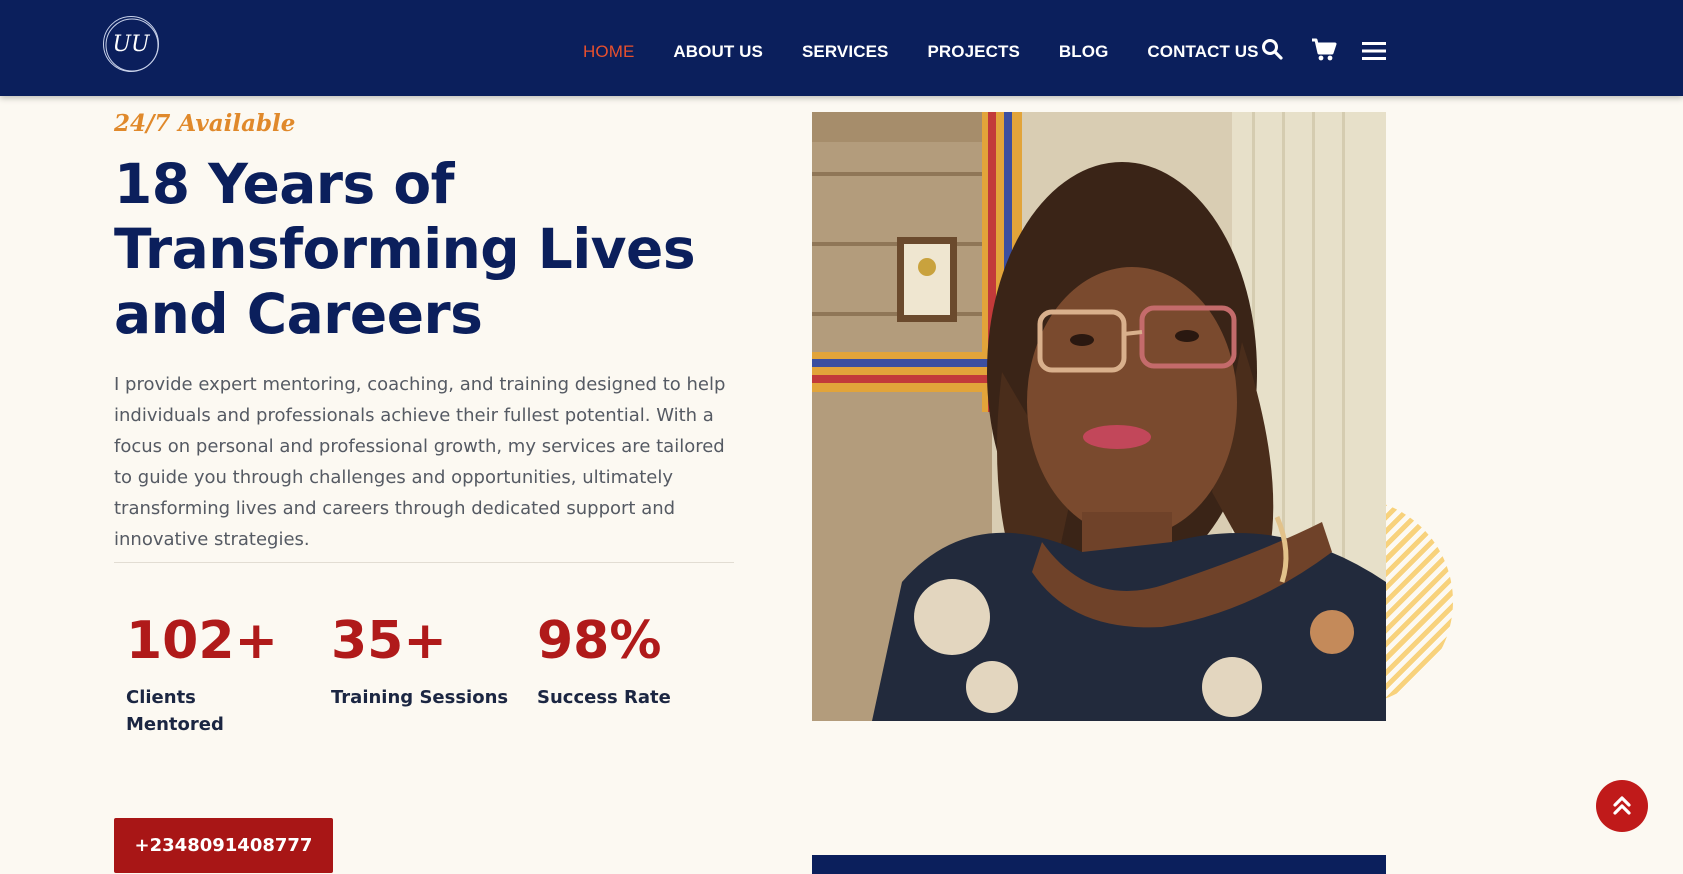 This screenshot has height=874, width=1683. What do you see at coordinates (175, 711) in the screenshot?
I see `stat-label: Clients Mentored` at bounding box center [175, 711].